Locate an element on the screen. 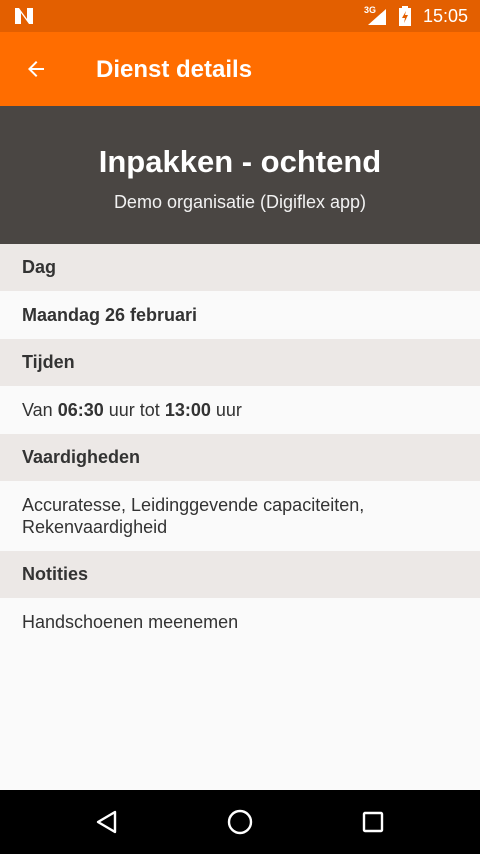  section-label-times: Tijden is located at coordinates (240, 362).